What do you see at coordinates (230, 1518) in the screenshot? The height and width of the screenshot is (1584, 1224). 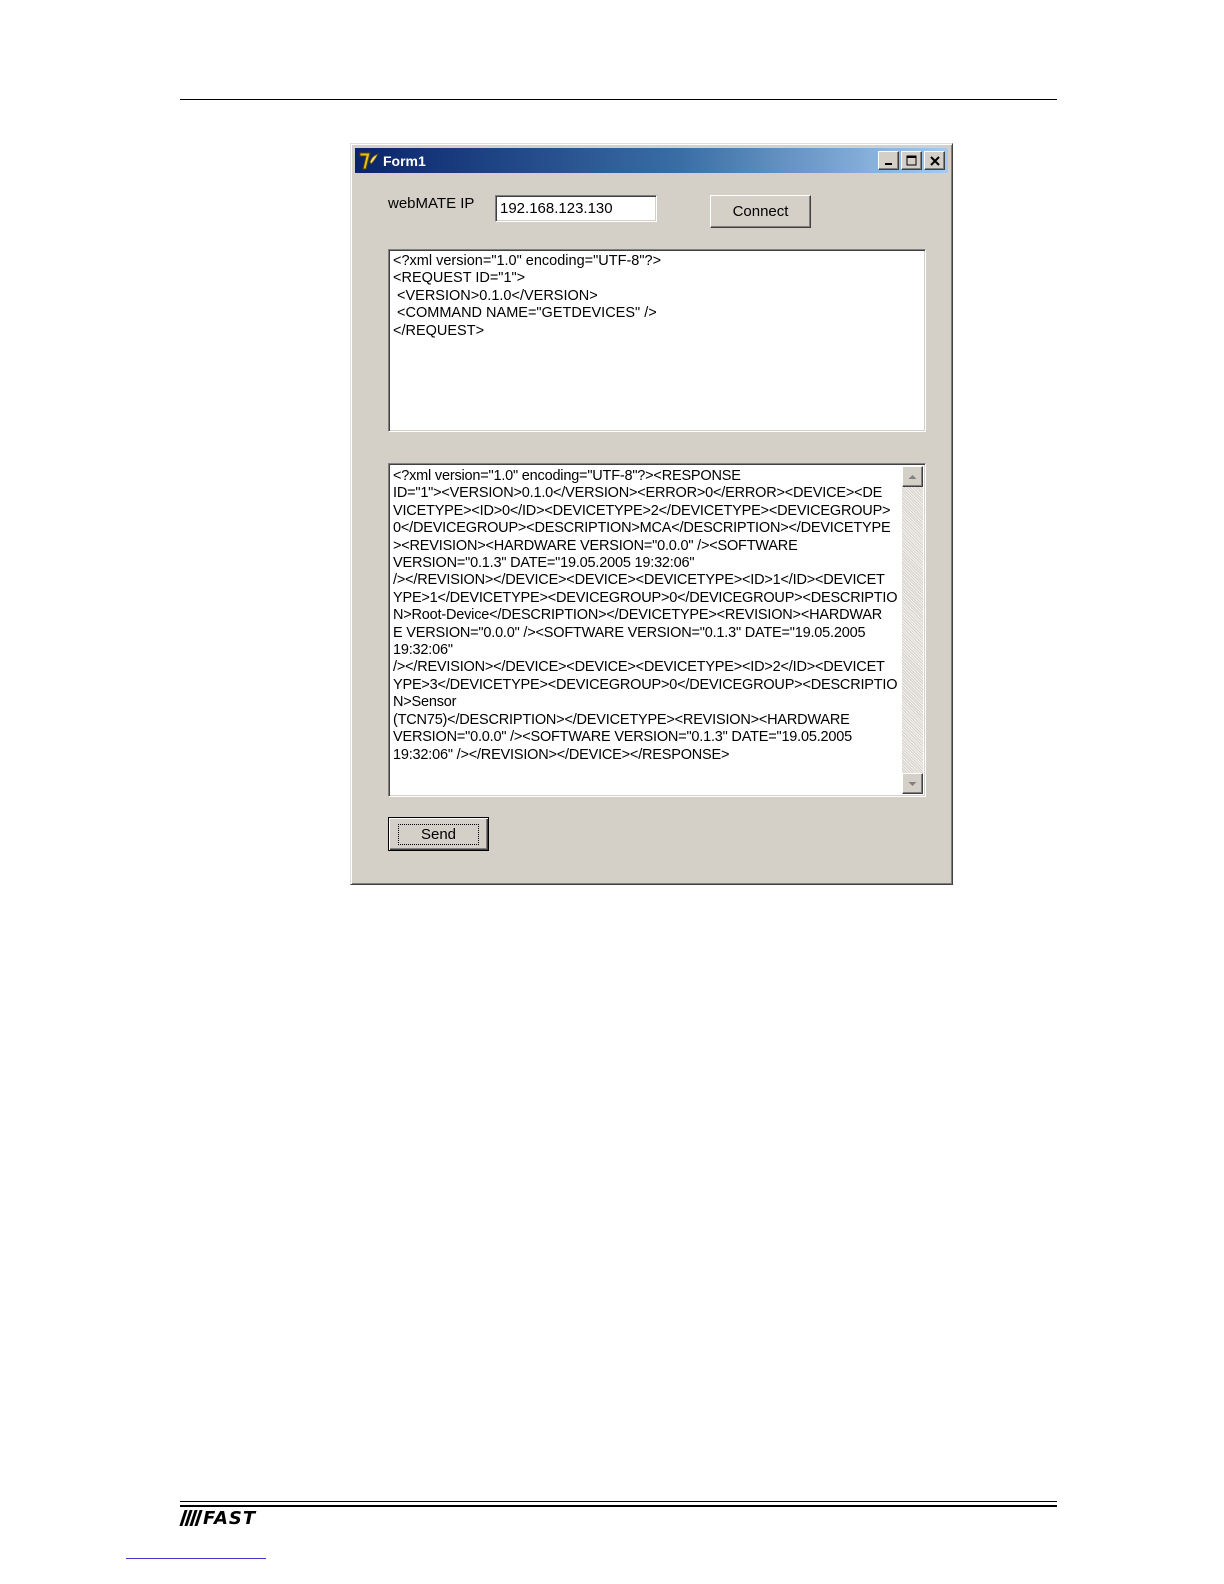 I see `logo-text: FAST` at bounding box center [230, 1518].